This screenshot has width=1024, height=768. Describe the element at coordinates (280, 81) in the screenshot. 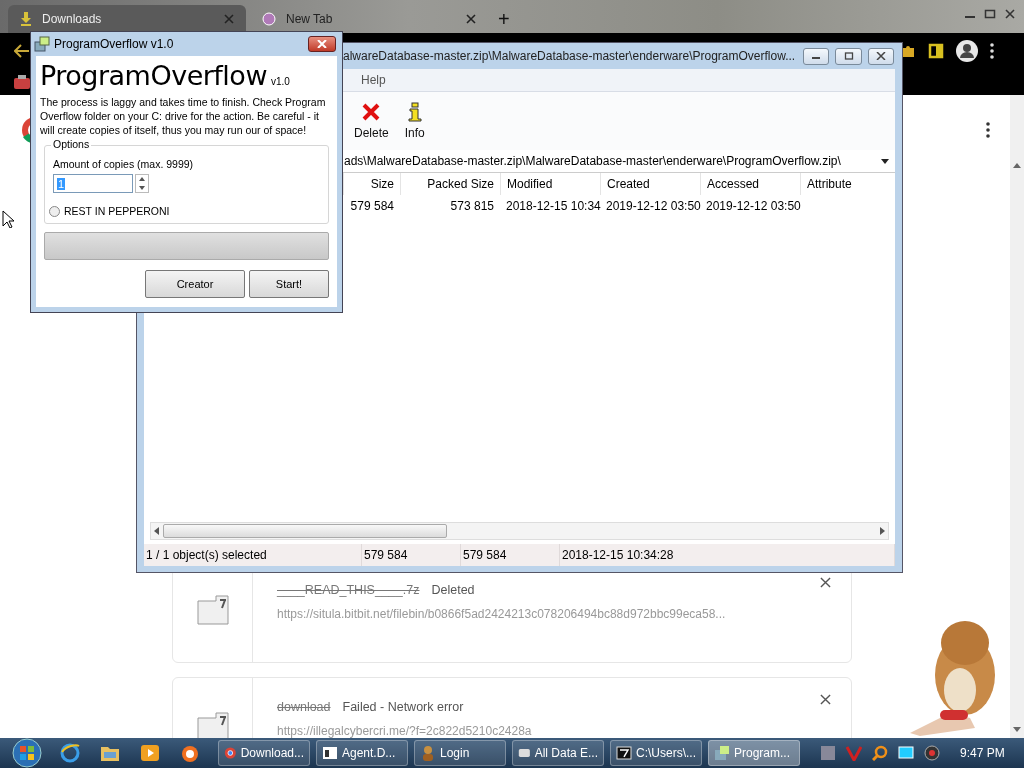

I see `version-label: v1.0` at that location.